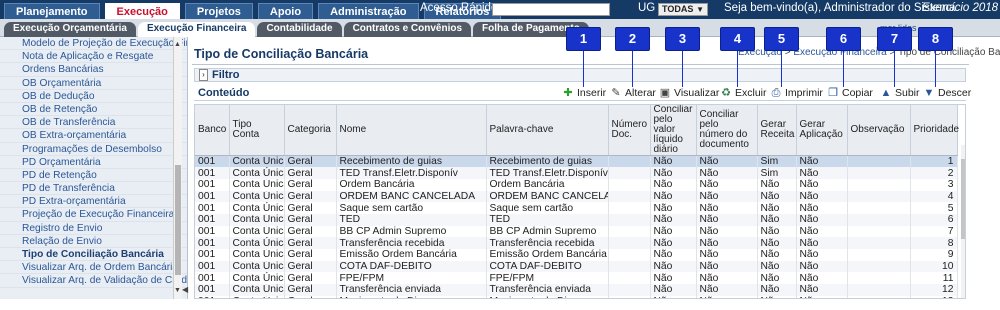 The height and width of the screenshot is (310, 1000). I want to click on sidebar-item-relacao-de-envio: Relação de Envio, so click(93, 241).